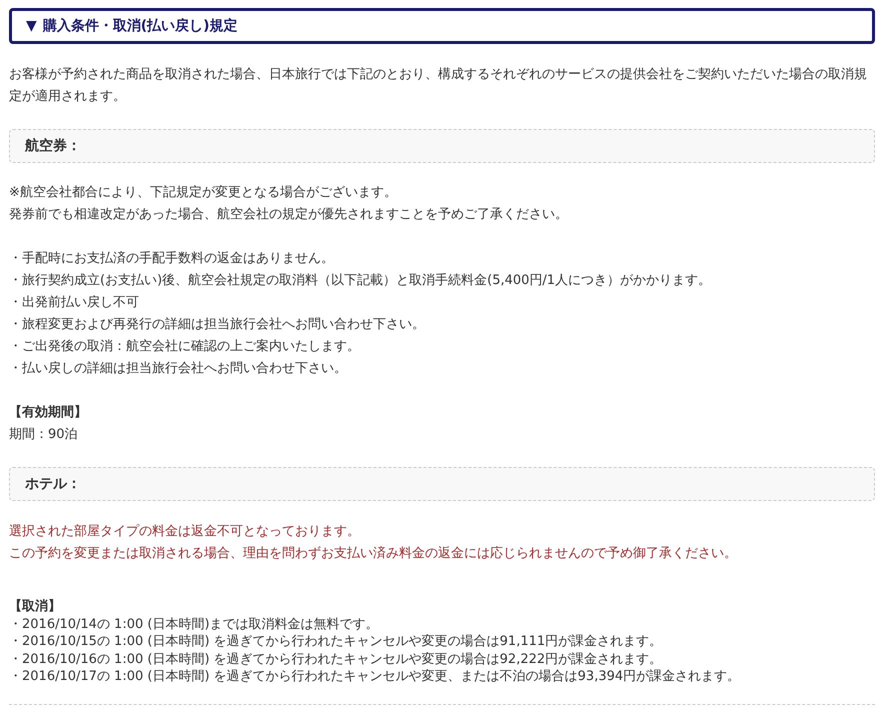 This screenshot has height=722, width=883. What do you see at coordinates (35, 607) in the screenshot?
I see `block-label: 【取消】` at bounding box center [35, 607].